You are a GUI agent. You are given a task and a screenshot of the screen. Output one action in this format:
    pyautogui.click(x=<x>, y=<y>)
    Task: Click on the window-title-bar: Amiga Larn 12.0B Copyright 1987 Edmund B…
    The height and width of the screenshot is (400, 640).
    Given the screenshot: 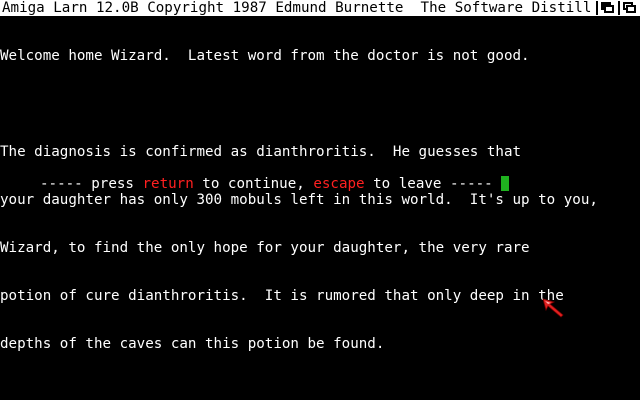 What is the action you would take?
    pyautogui.click(x=320, y=8)
    